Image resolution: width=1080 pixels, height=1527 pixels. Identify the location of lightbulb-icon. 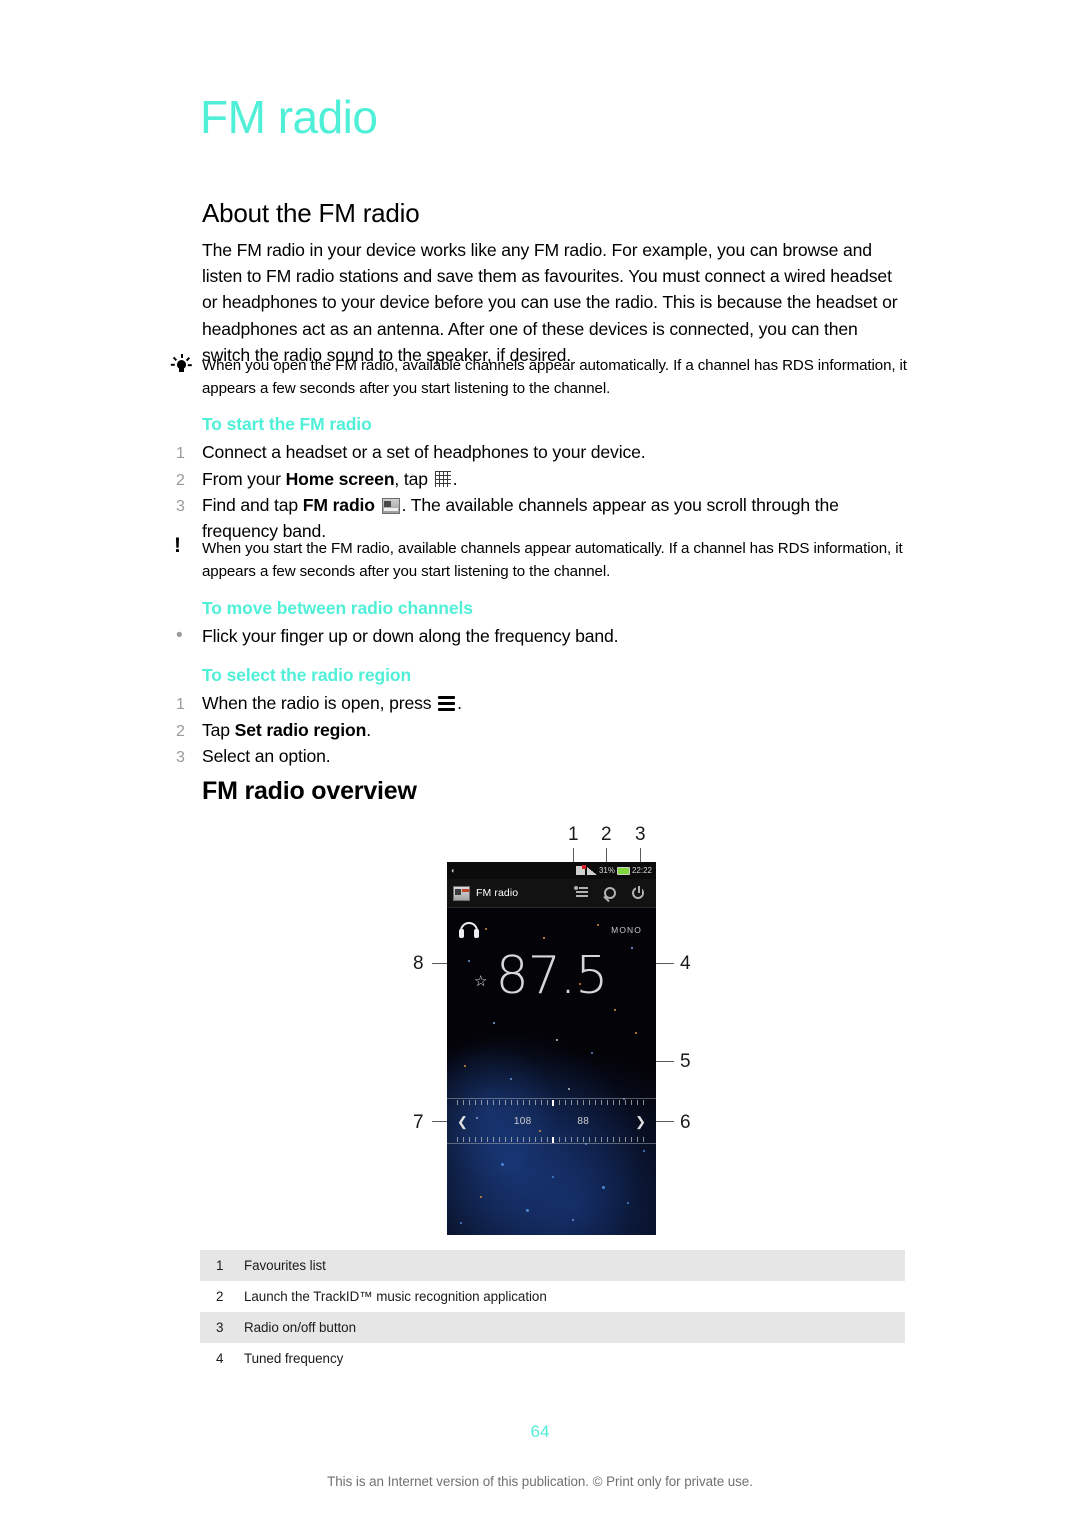
(186, 364).